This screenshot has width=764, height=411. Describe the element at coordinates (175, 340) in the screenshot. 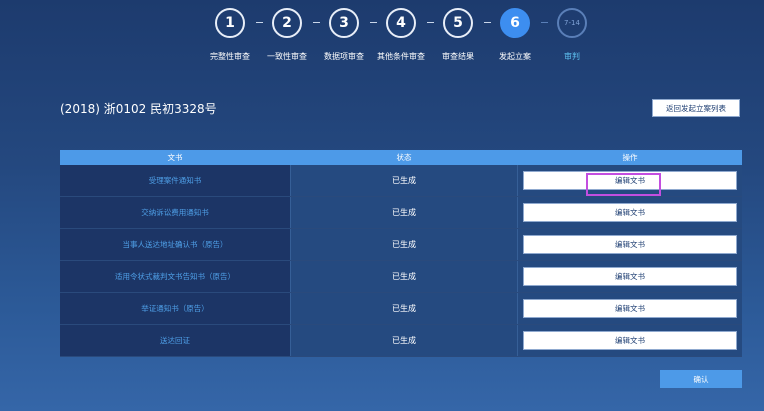

I see `document-name-link: 送达回证` at that location.